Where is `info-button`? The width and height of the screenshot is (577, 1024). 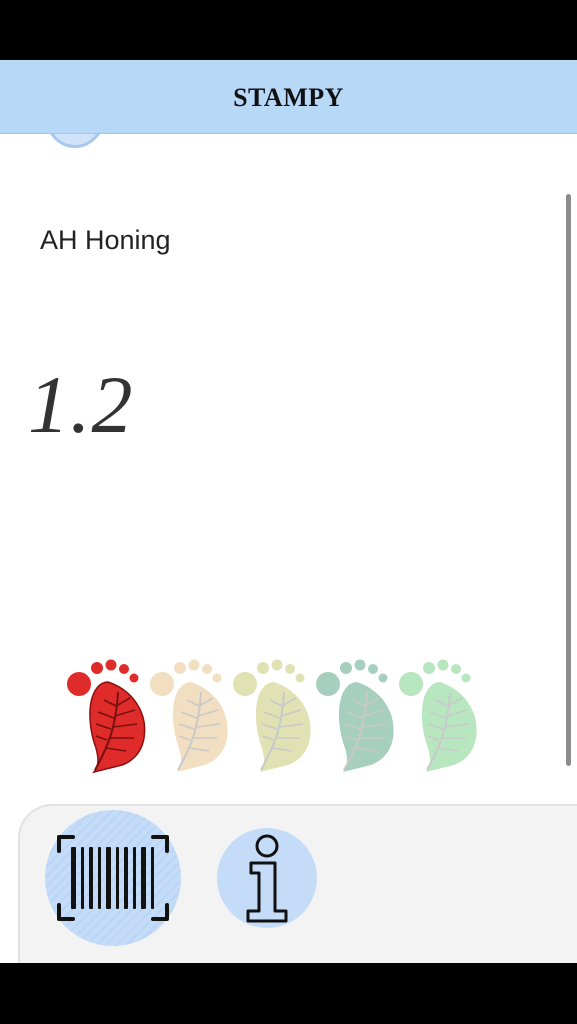
info-button is located at coordinates (267, 878).